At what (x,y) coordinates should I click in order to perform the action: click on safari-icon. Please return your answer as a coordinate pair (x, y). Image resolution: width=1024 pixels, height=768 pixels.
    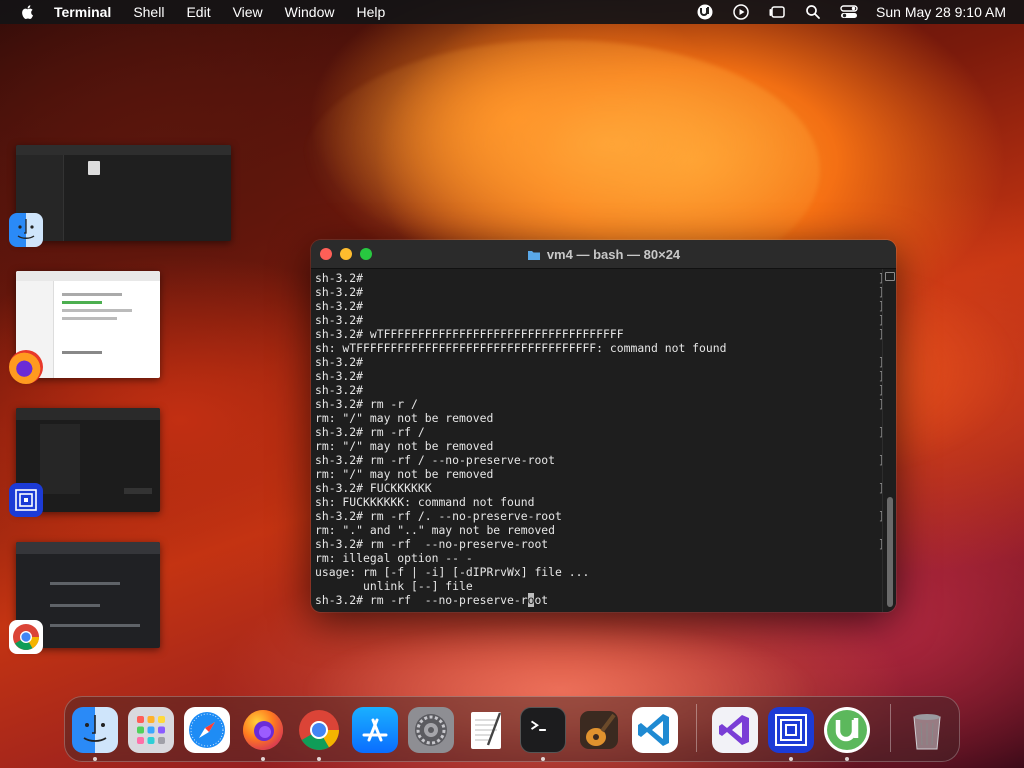
    Looking at the image, I should click on (207, 730).